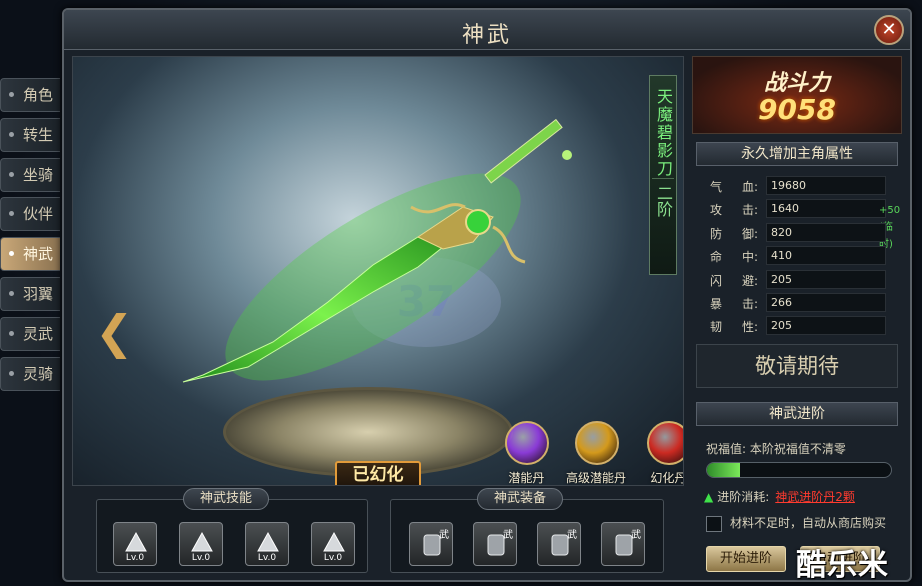 Image resolution: width=922 pixels, height=586 pixels. Describe the element at coordinates (781, 232) in the screenshot. I see `stat-value-text: 820` at that location.